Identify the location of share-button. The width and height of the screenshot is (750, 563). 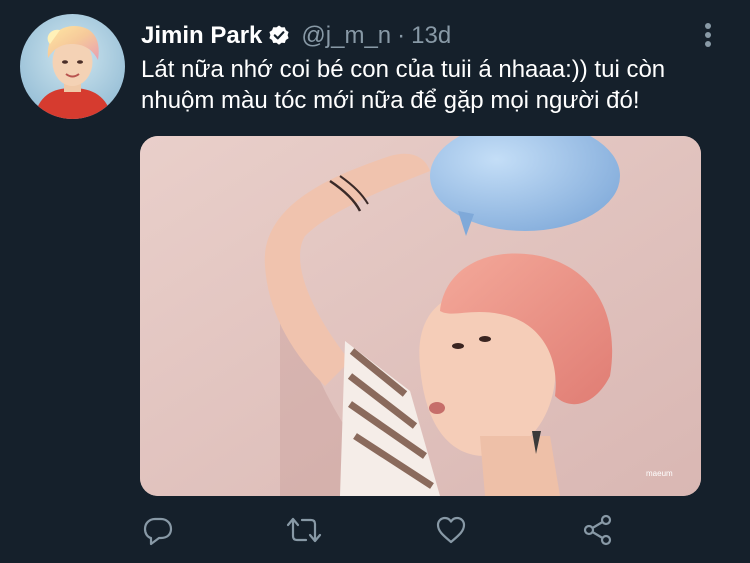
(598, 530).